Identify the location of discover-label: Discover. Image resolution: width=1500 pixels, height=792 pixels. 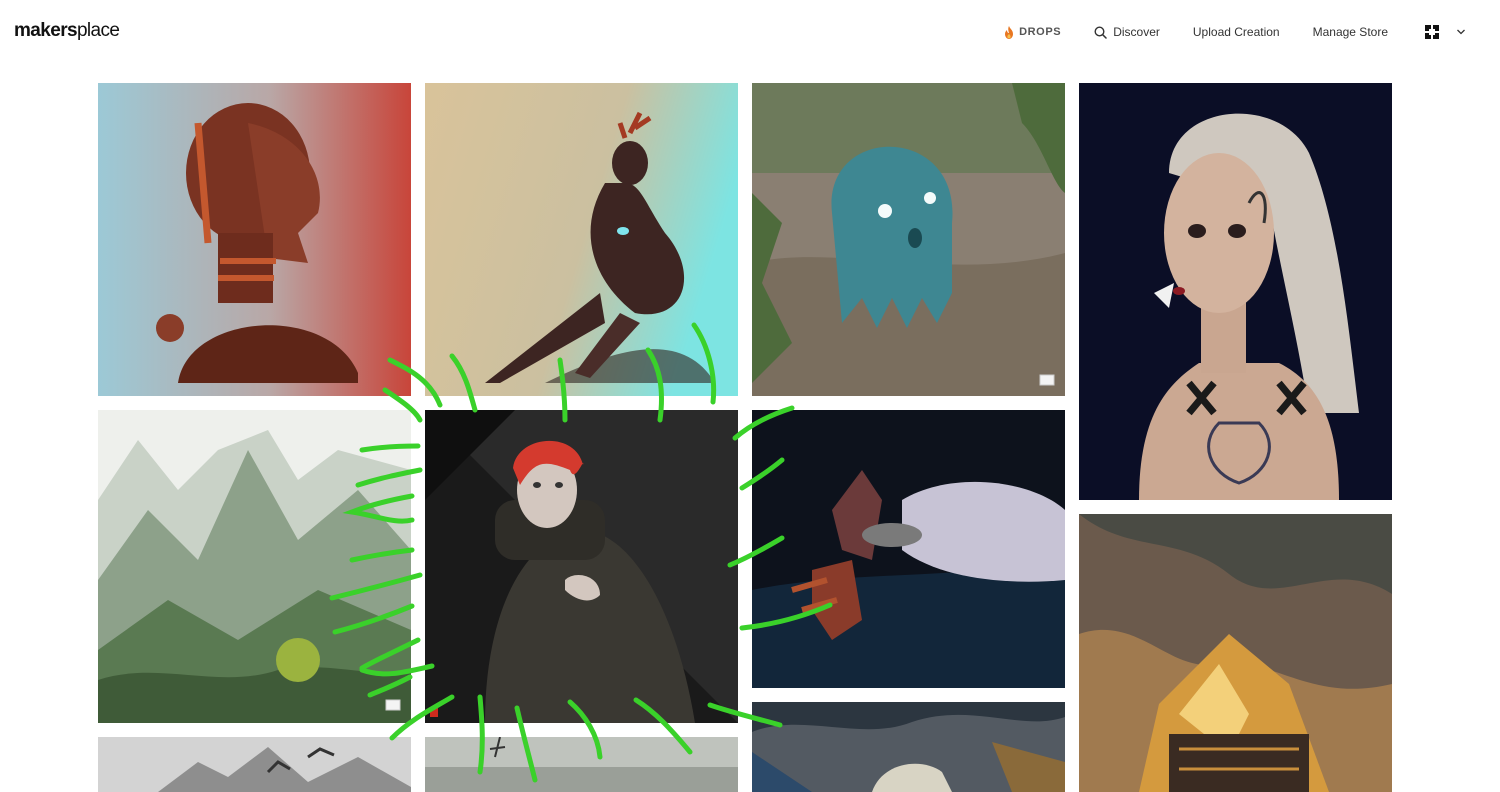
(1136, 32).